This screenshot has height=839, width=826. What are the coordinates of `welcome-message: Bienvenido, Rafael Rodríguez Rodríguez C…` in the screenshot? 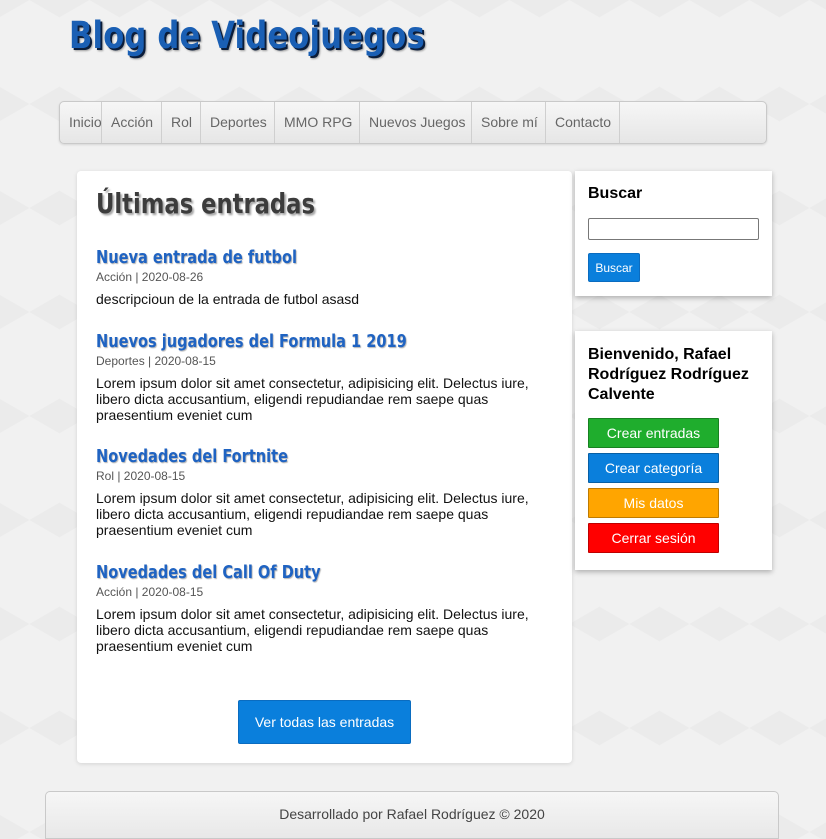 It's located at (668, 374).